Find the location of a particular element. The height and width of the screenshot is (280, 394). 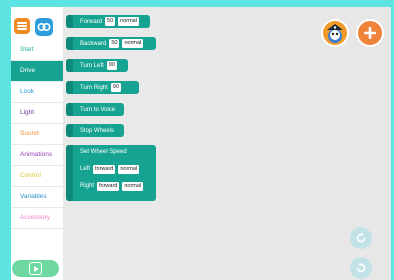

right-wheel-row: Right forward normal is located at coordinates (112, 186).